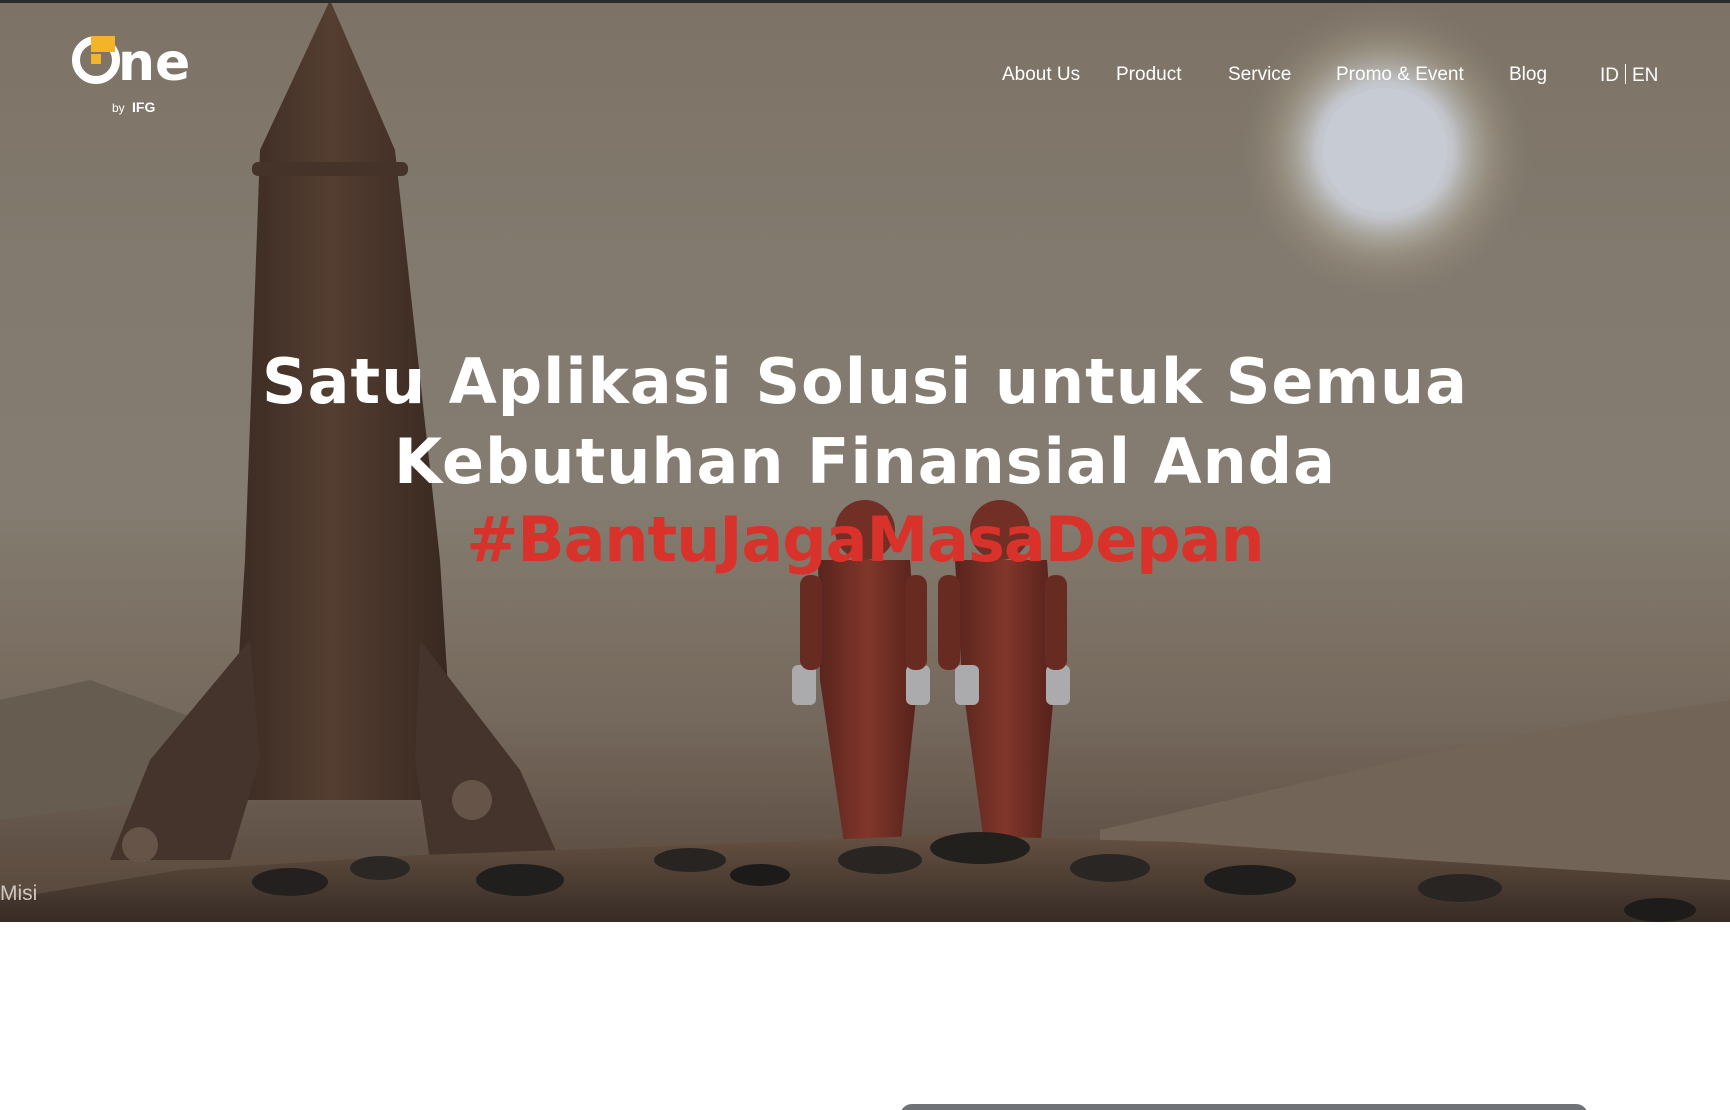 This screenshot has width=1730, height=1110. I want to click on logo-company: IFG, so click(143, 107).